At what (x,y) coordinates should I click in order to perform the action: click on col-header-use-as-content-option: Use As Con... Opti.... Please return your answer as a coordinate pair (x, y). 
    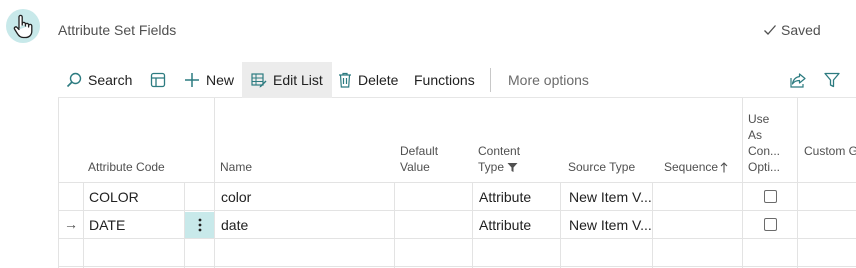
    Looking at the image, I should click on (764, 143).